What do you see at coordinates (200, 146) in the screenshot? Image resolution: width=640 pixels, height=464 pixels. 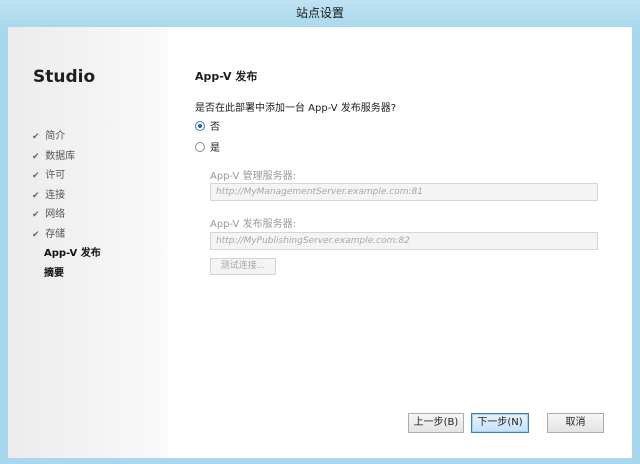 I see `radio-yes` at bounding box center [200, 146].